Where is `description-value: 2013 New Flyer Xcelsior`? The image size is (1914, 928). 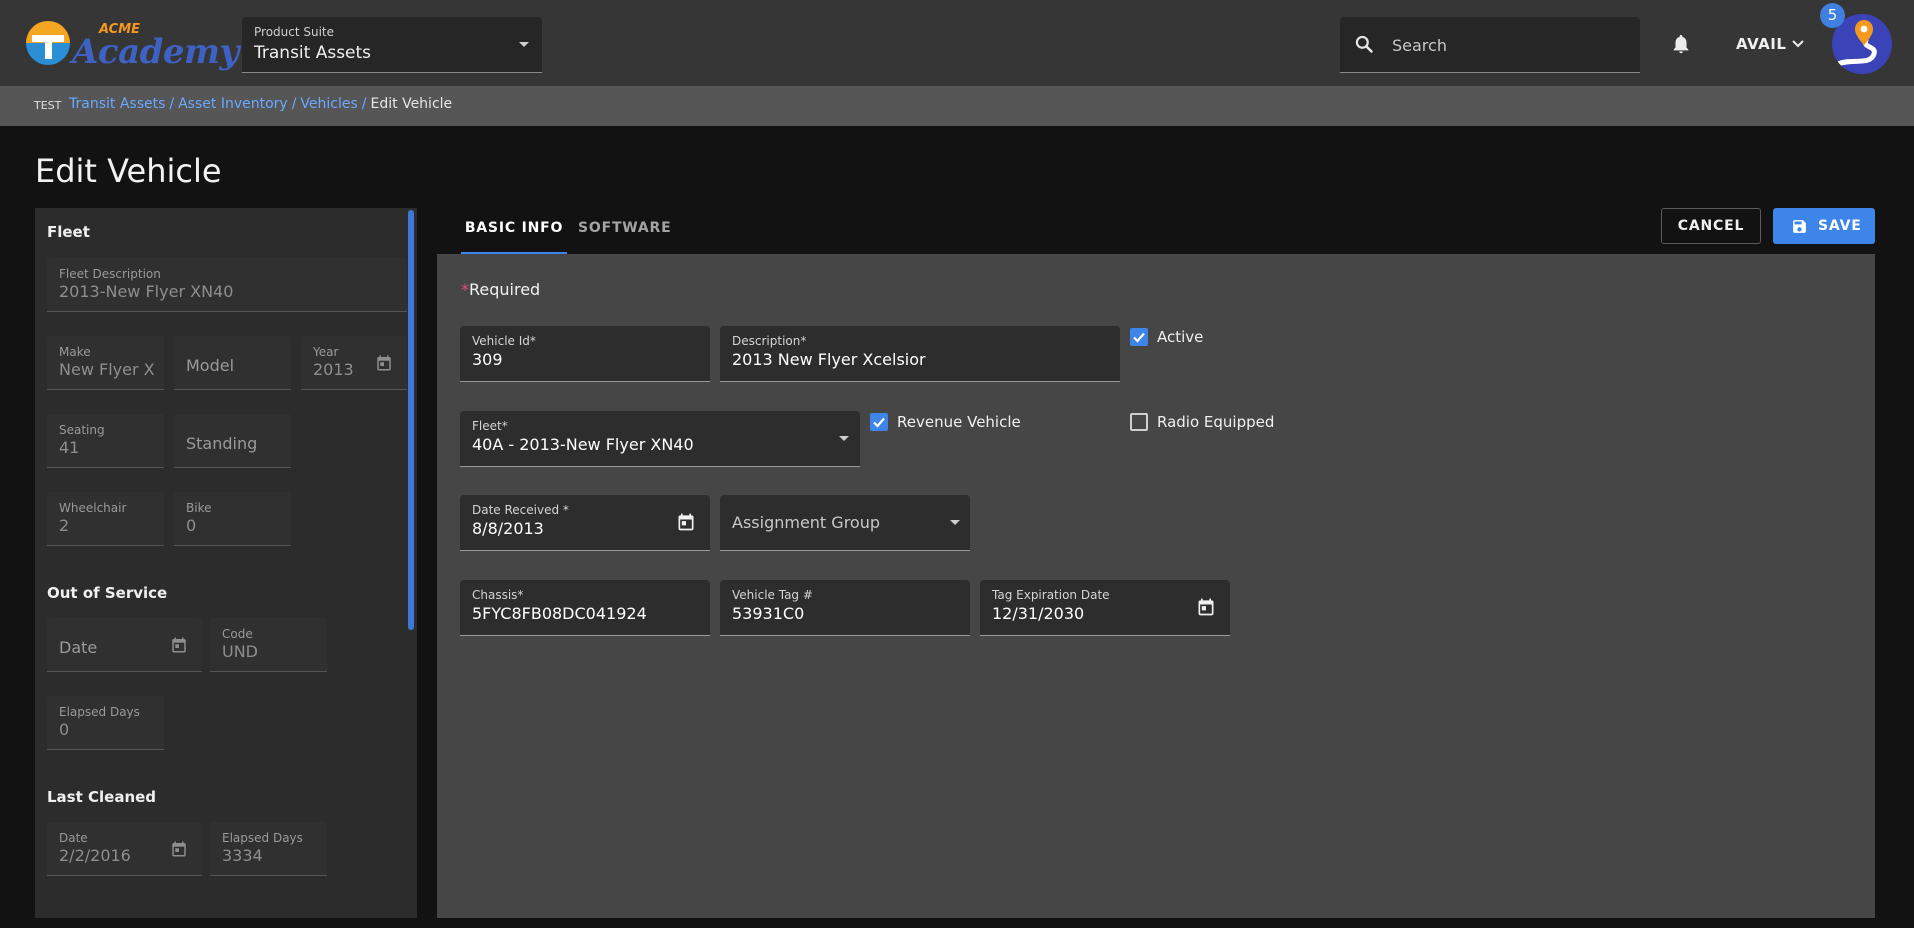
description-value: 2013 New Flyer Xcelsior is located at coordinates (829, 359).